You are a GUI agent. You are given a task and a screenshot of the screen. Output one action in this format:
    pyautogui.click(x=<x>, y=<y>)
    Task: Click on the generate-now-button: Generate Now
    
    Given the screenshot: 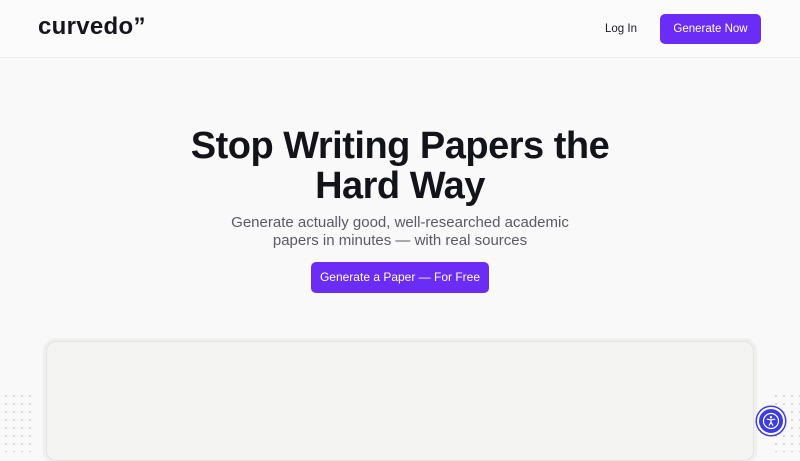 What is the action you would take?
    pyautogui.click(x=710, y=29)
    